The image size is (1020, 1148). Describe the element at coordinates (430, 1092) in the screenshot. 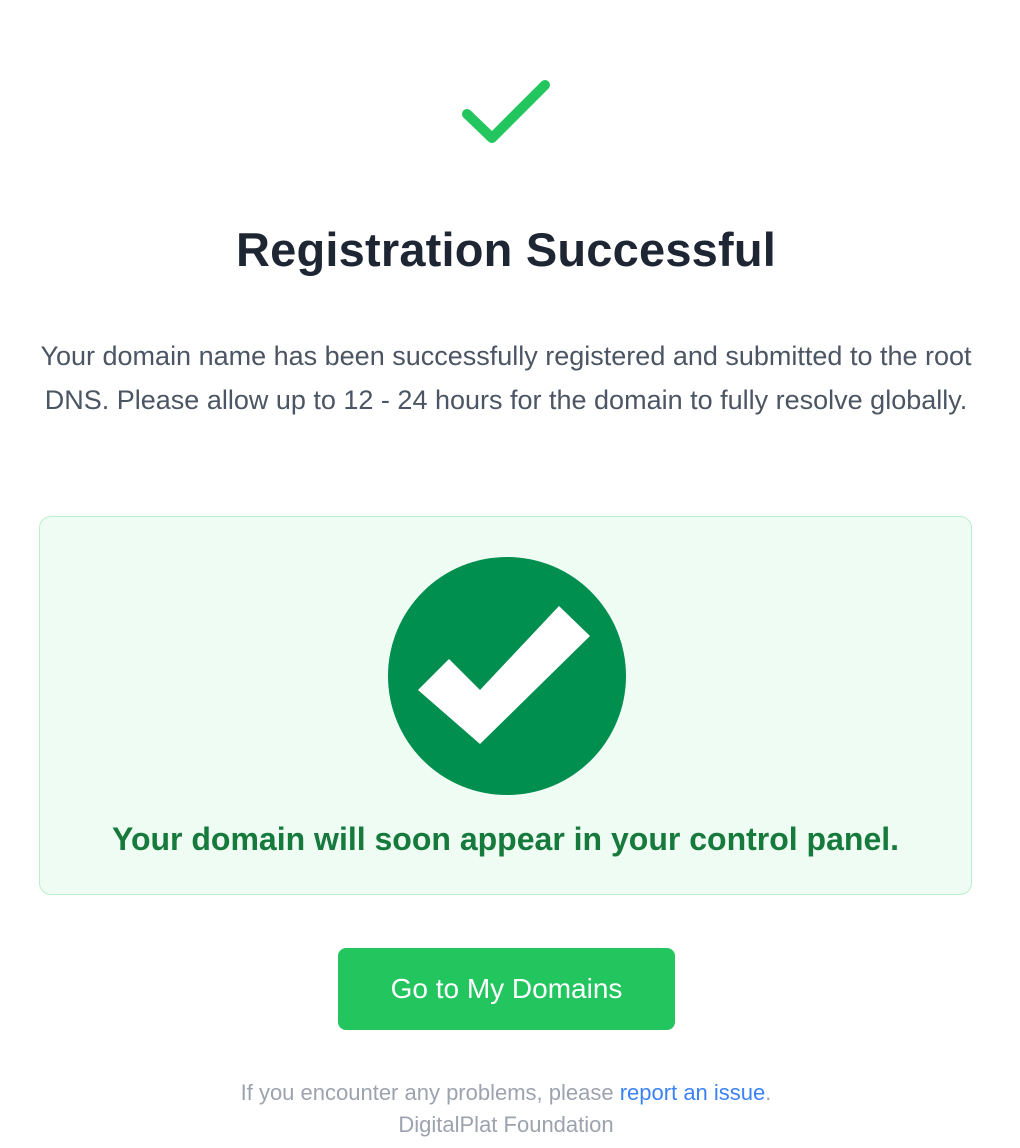

I see `footer-help-prefix: If you encounter any problems, please` at that location.